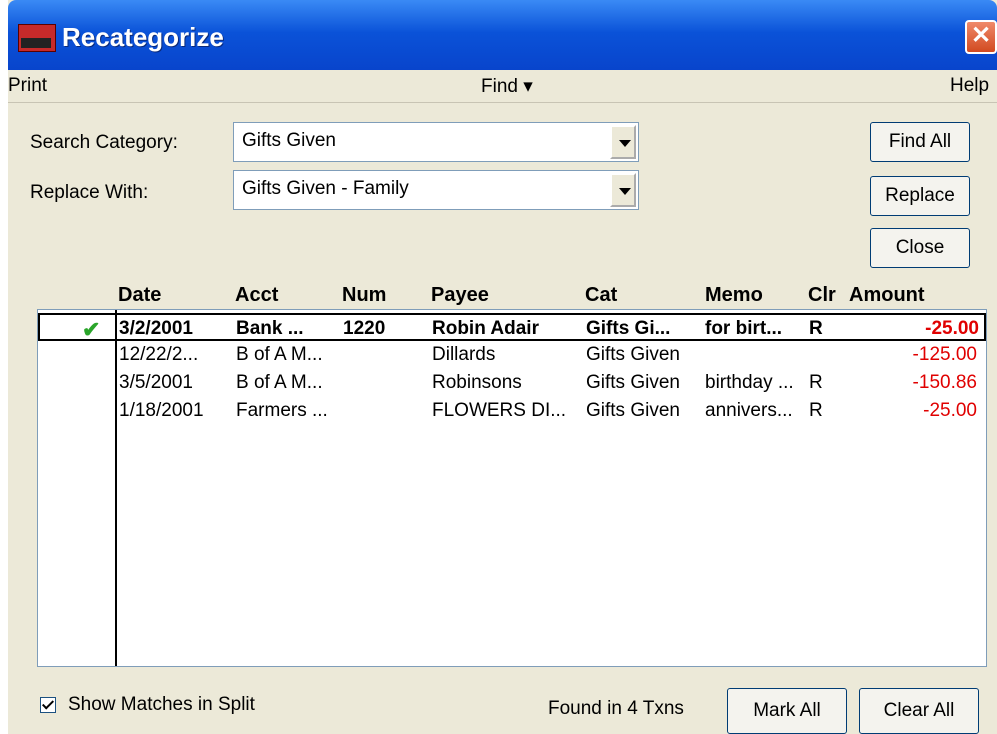 This screenshot has width=997, height=734. Describe the element at coordinates (485, 328) in the screenshot. I see `cell-payee: Robin Adair` at that location.